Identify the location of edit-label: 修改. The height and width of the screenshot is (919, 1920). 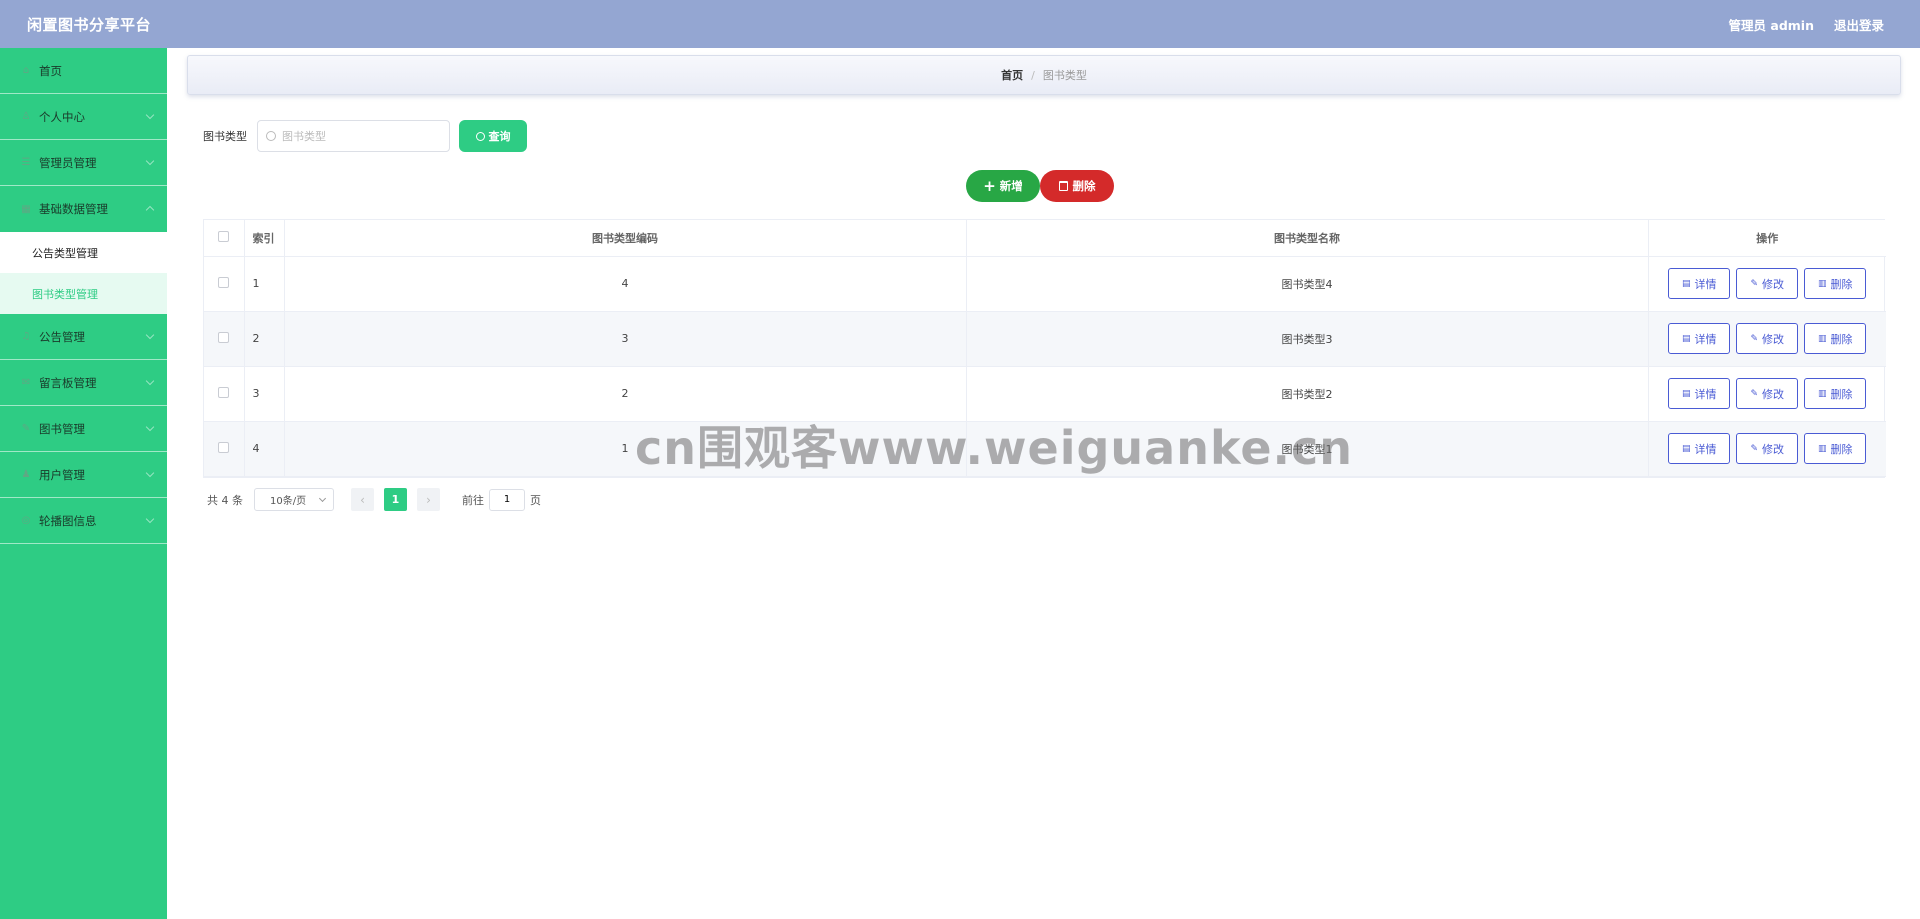
(1773, 449).